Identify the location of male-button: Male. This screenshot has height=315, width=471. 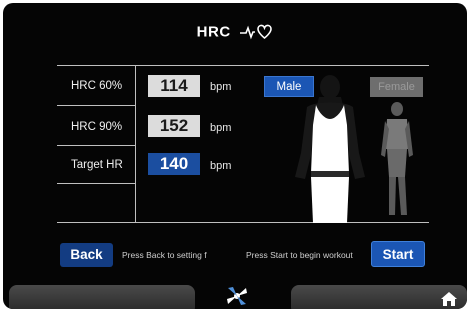
(289, 86).